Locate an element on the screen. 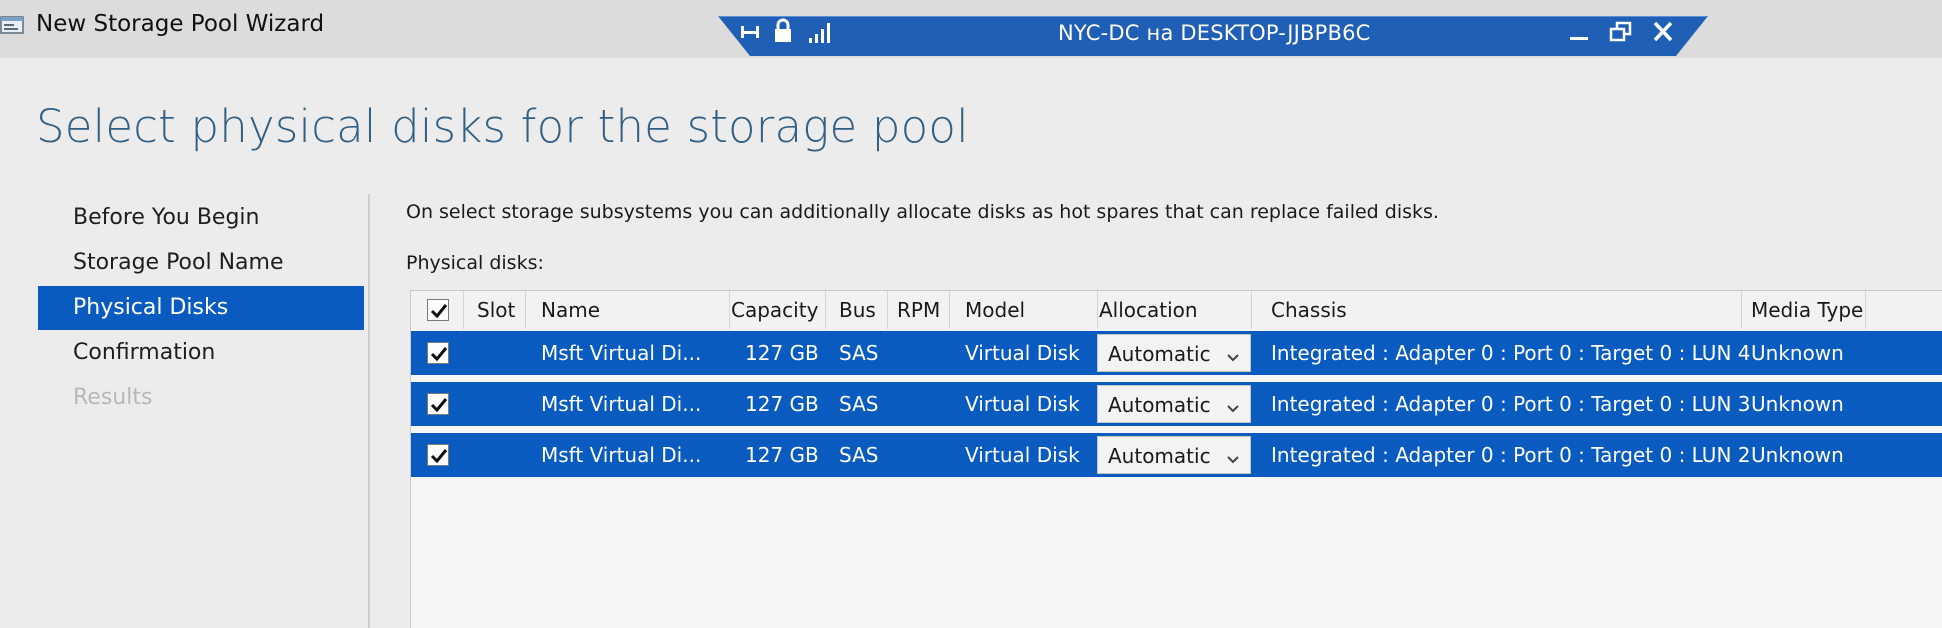 The image size is (1942, 628). restore-icon is located at coordinates (1621, 32).